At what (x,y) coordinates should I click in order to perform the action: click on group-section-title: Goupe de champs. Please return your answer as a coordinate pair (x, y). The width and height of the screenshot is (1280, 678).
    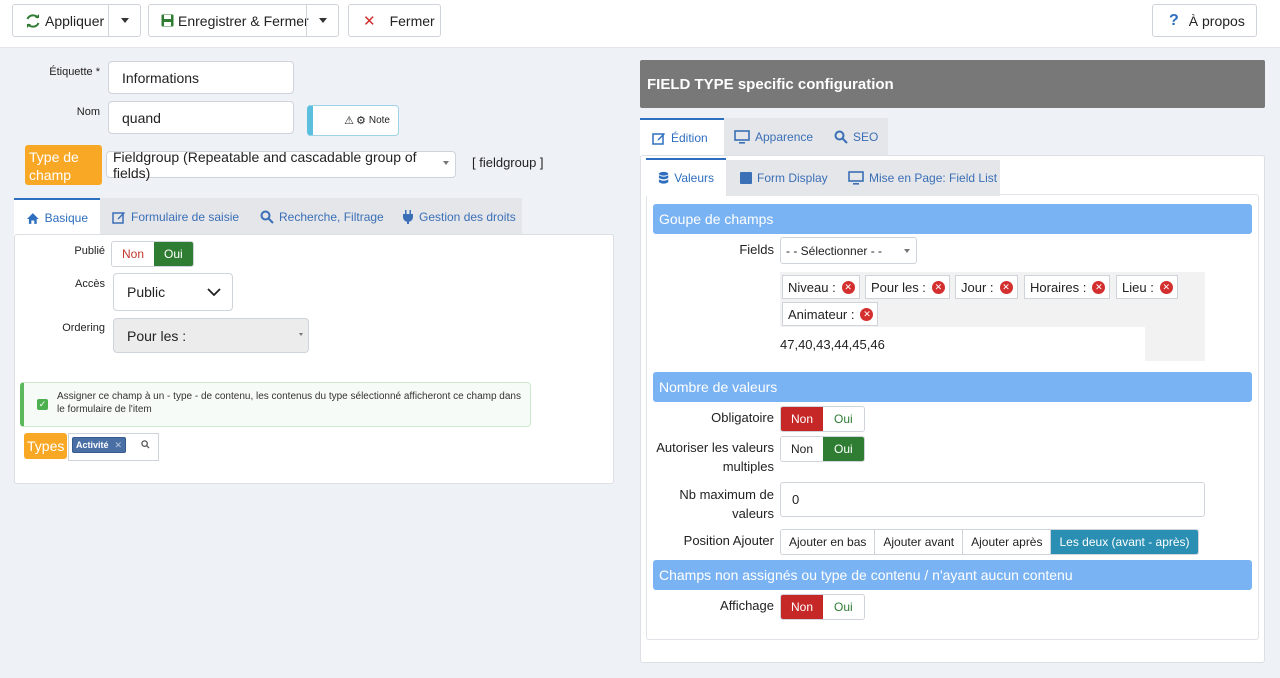
    Looking at the image, I should click on (952, 219).